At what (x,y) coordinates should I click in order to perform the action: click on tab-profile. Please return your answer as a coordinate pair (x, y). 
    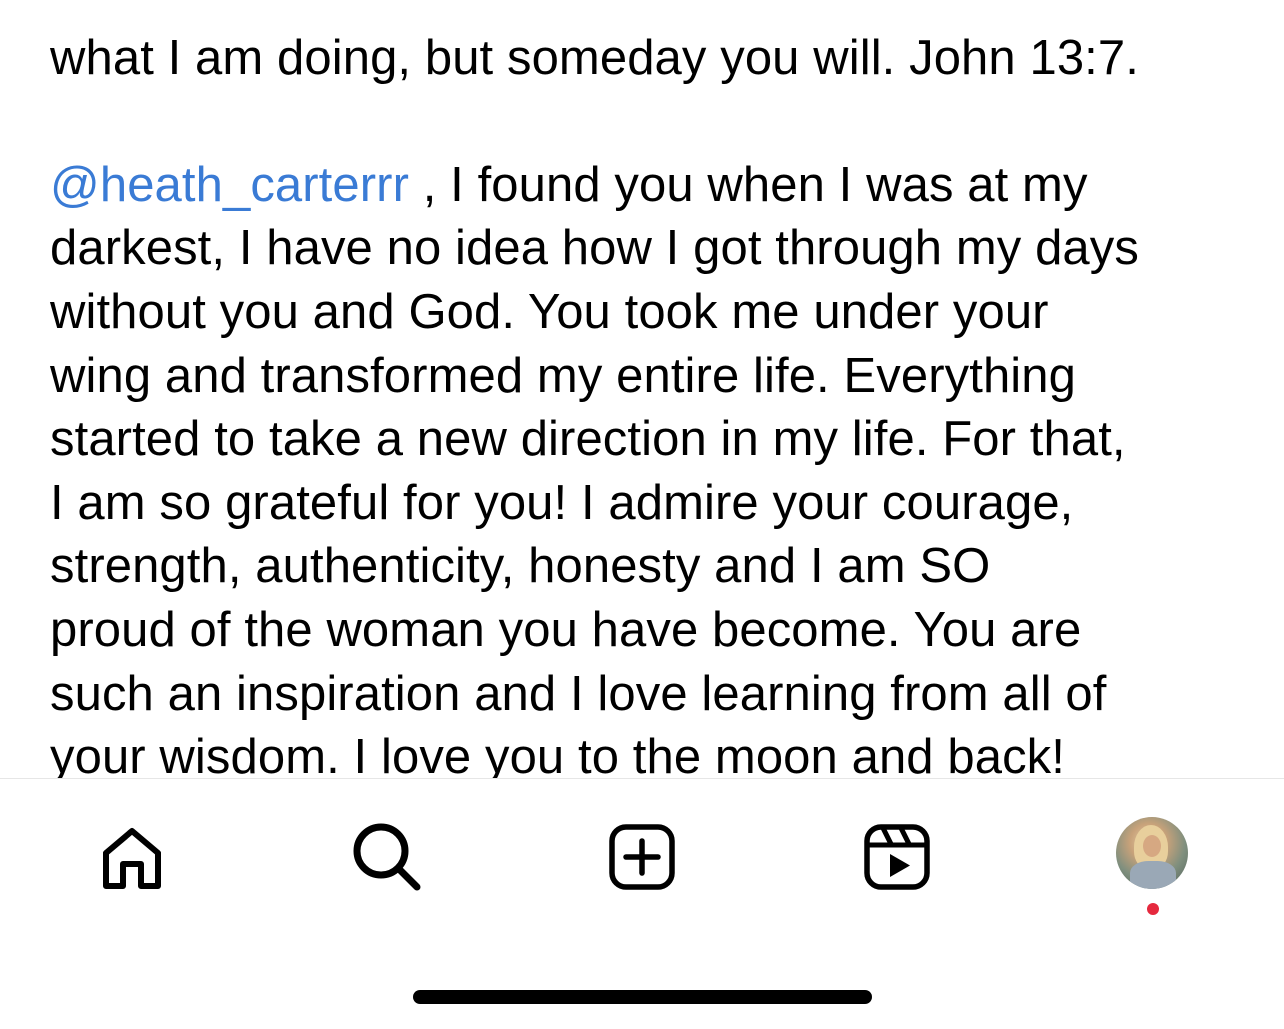
    Looking at the image, I should click on (1152, 853).